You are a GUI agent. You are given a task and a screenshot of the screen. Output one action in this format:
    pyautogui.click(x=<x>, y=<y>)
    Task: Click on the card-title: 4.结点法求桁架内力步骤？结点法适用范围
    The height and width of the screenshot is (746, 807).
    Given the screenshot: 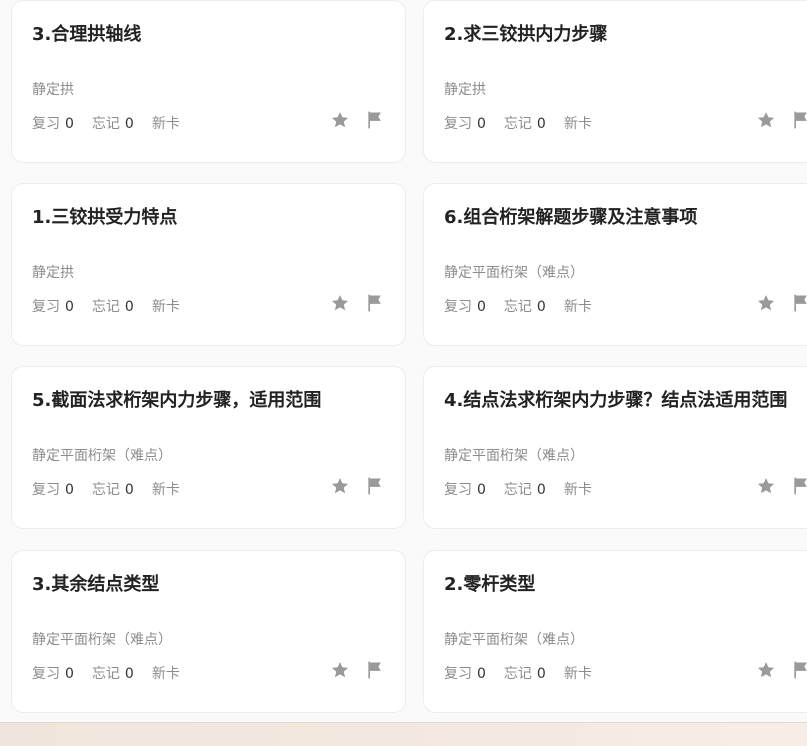 What is the action you would take?
    pyautogui.click(x=621, y=400)
    